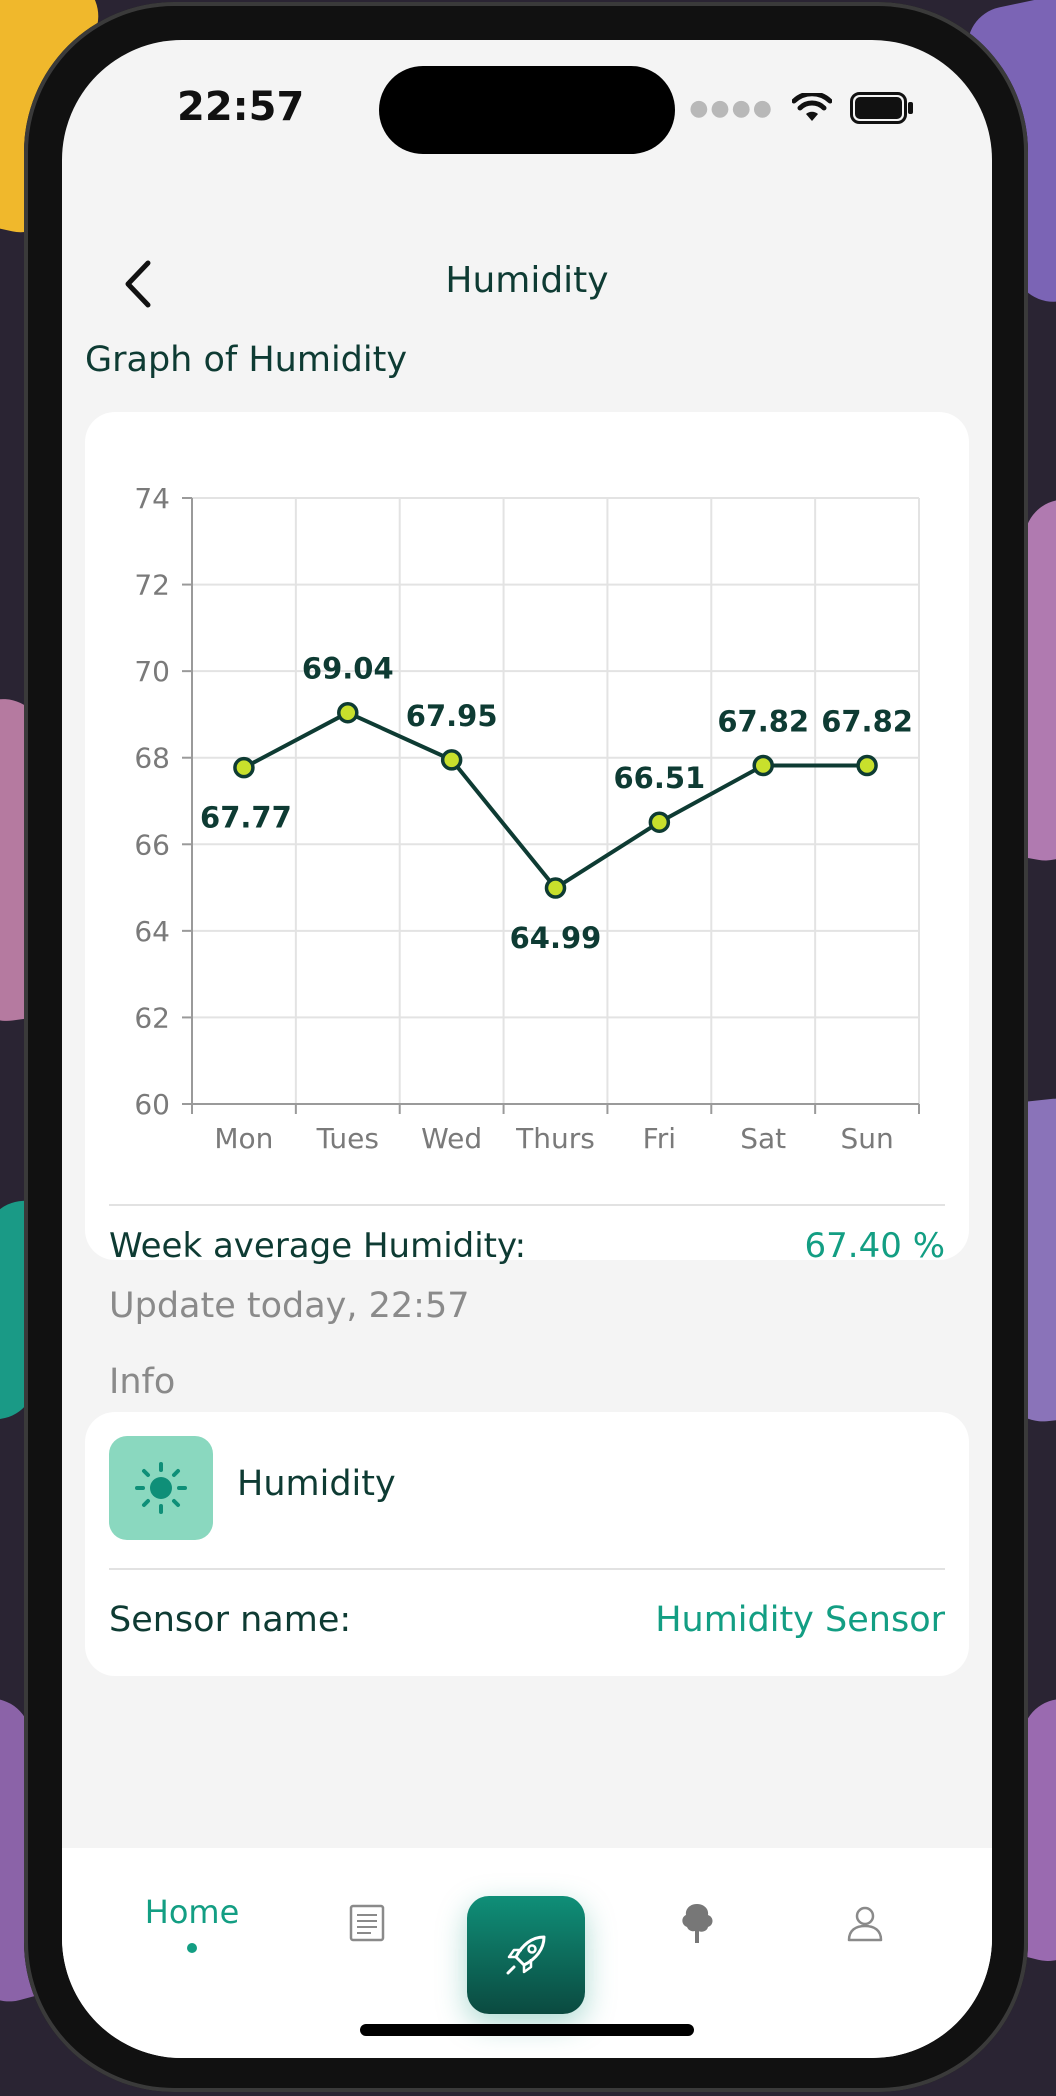  What do you see at coordinates (555, 800) in the screenshot?
I see `humidity-series-line` at bounding box center [555, 800].